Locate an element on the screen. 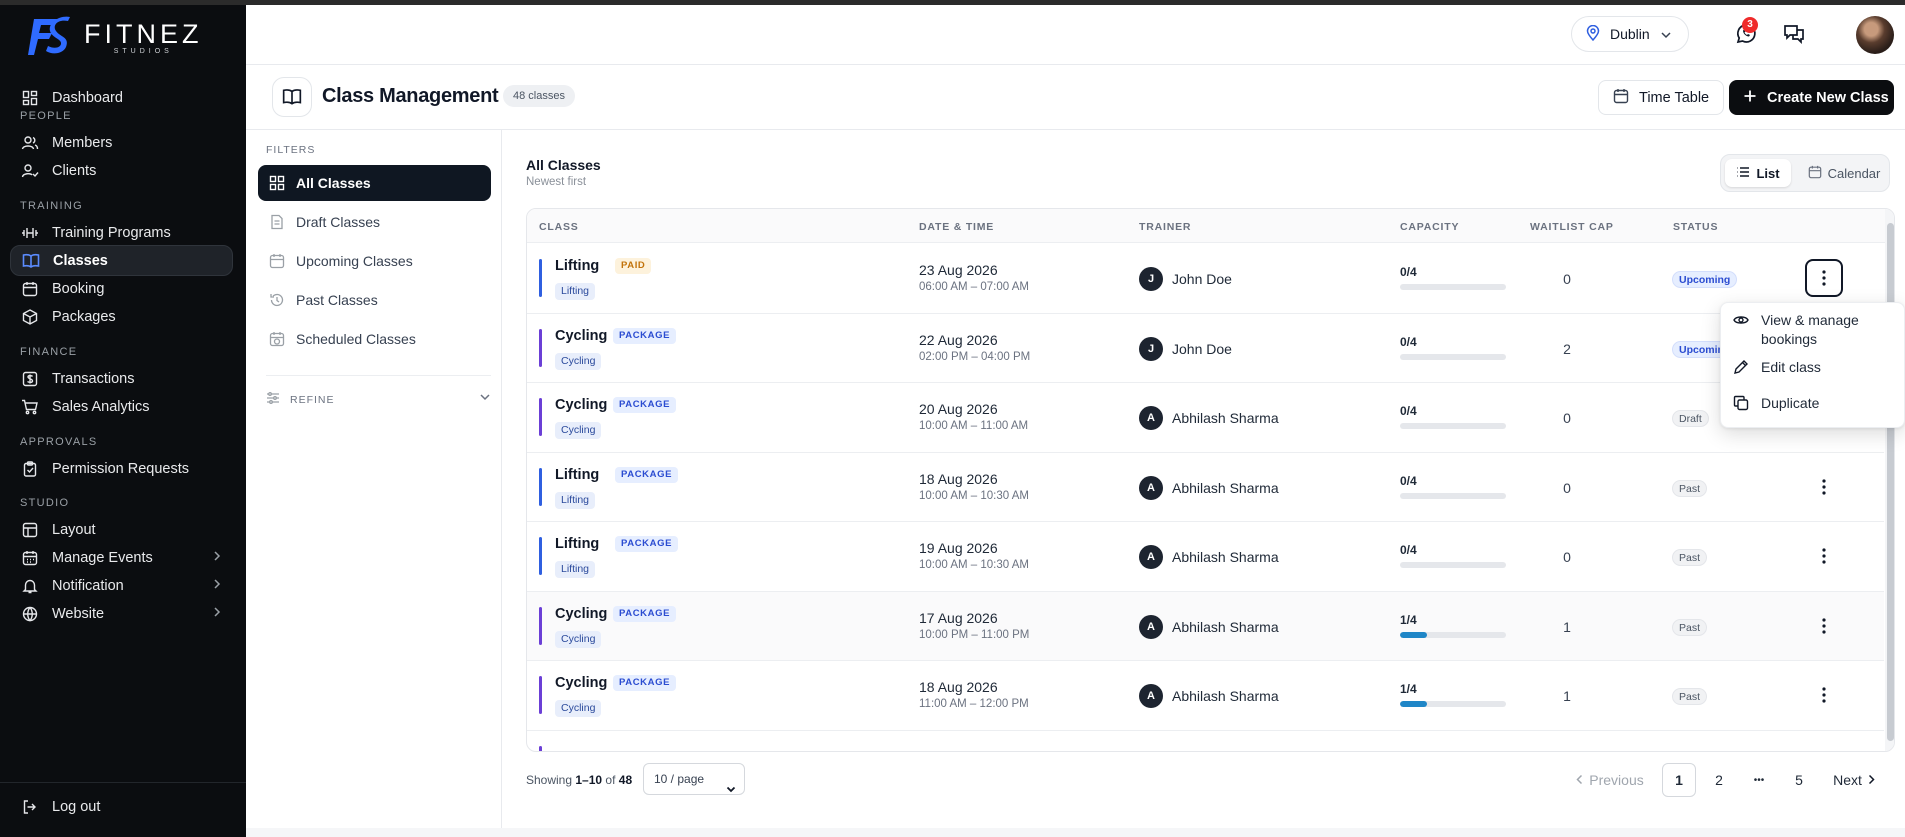 The image size is (1905, 837). list-subtitle: Newest first is located at coordinates (556, 182).